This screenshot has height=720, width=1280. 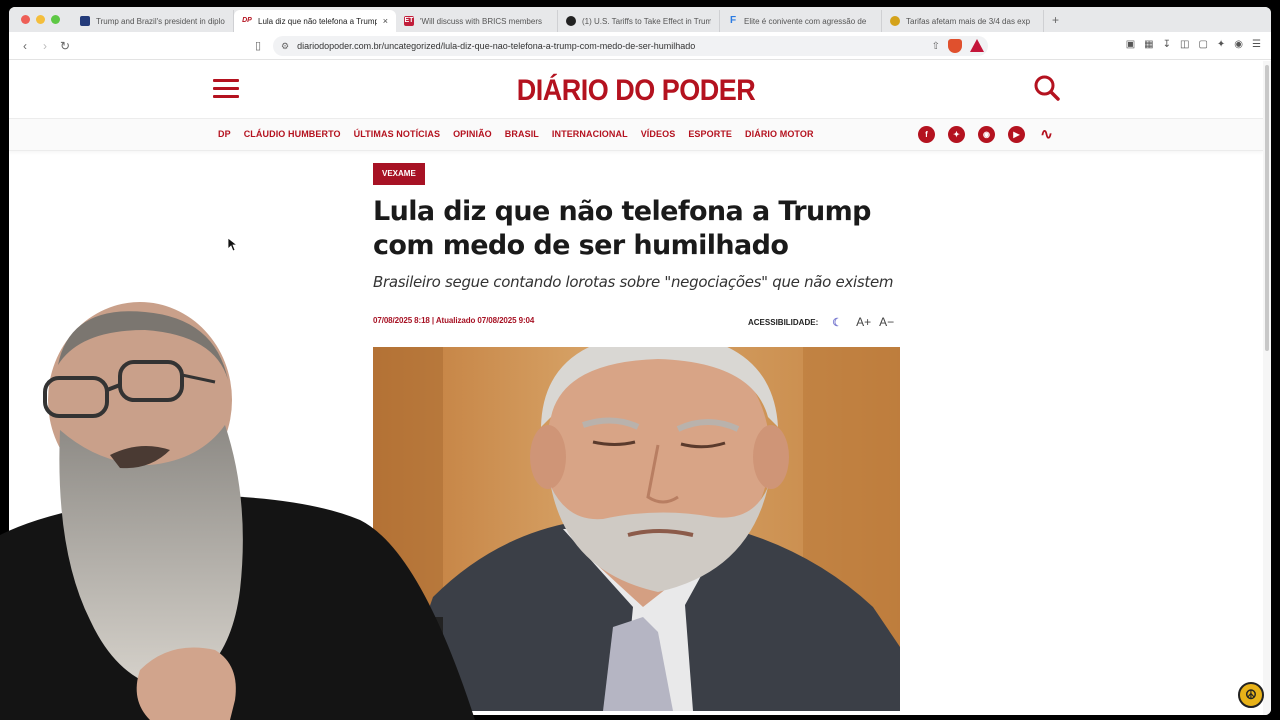 What do you see at coordinates (317, 21) in the screenshot?
I see `tab-title: Lula diz que não telefona a Trump` at bounding box center [317, 21].